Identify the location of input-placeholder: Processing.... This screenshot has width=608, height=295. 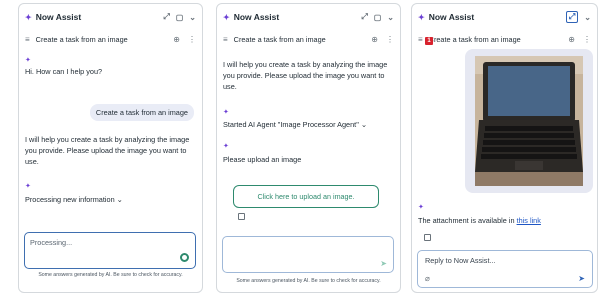
(51, 242).